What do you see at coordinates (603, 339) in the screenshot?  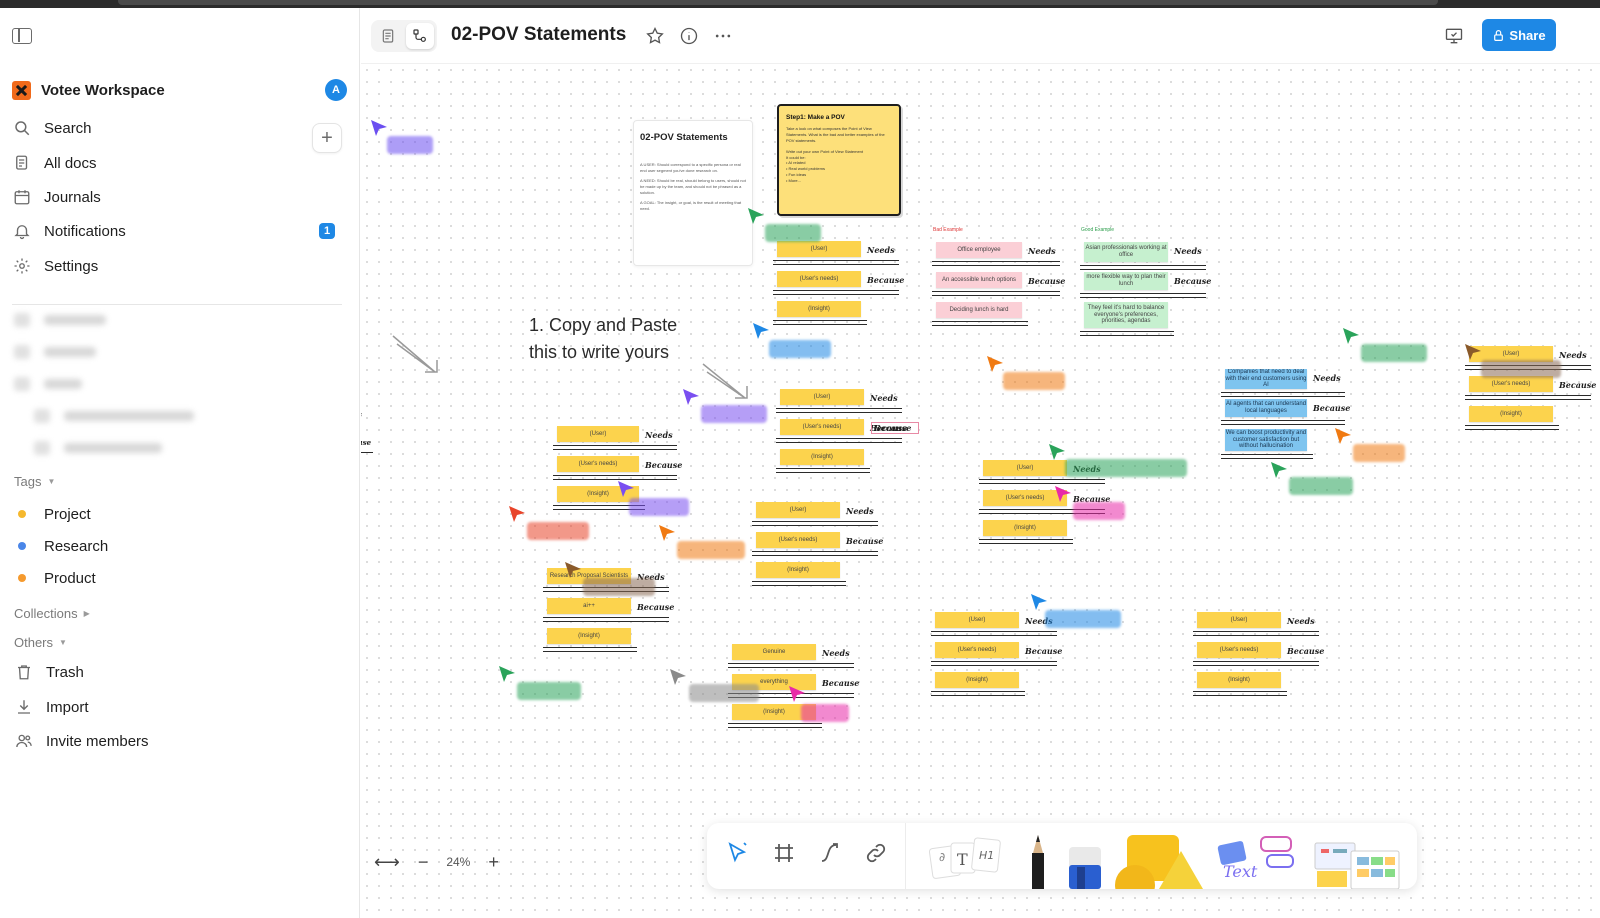 I see `copy-paste-instruction: 1. Copy and Paste this to write yours` at bounding box center [603, 339].